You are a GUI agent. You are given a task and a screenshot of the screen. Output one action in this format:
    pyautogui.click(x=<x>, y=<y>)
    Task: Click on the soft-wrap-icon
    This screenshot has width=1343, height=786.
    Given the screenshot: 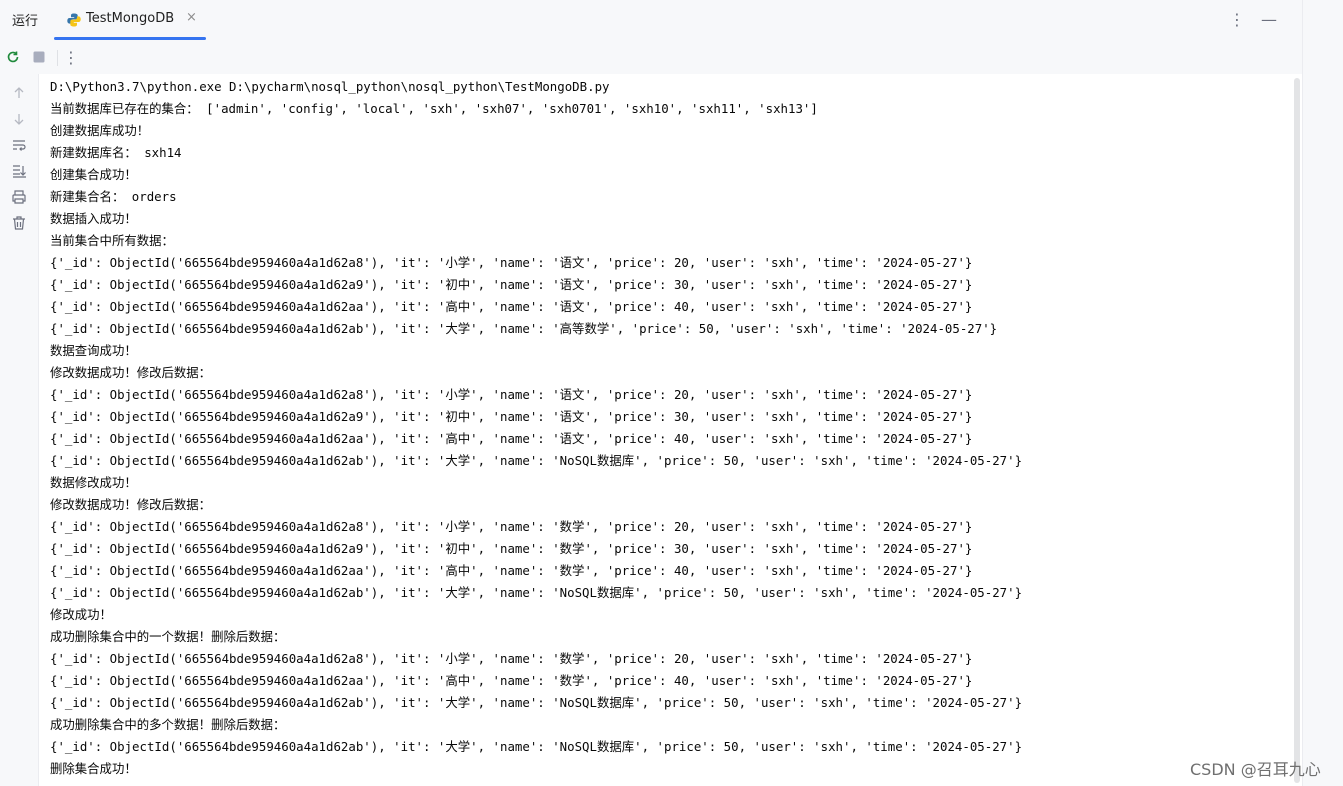 What is the action you would take?
    pyautogui.click(x=19, y=145)
    